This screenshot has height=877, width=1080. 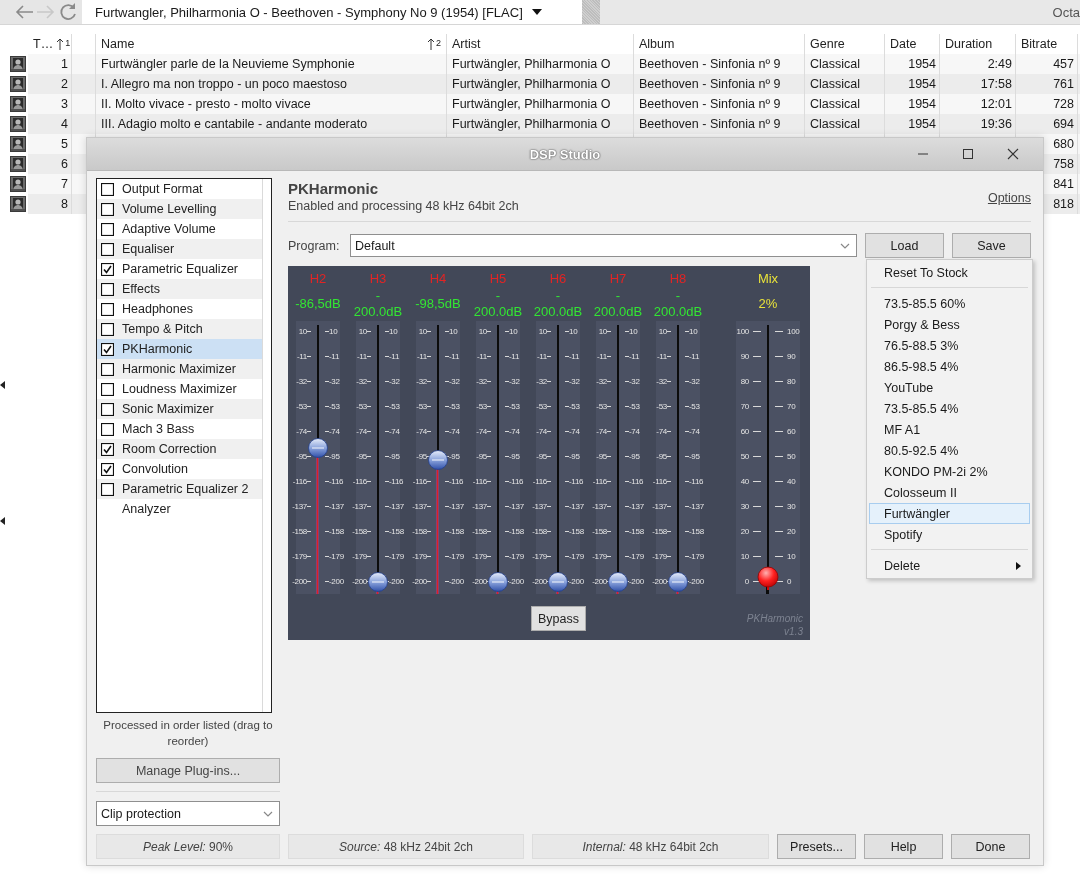 I want to click on menu-item: Colosseum II, so click(x=949, y=492).